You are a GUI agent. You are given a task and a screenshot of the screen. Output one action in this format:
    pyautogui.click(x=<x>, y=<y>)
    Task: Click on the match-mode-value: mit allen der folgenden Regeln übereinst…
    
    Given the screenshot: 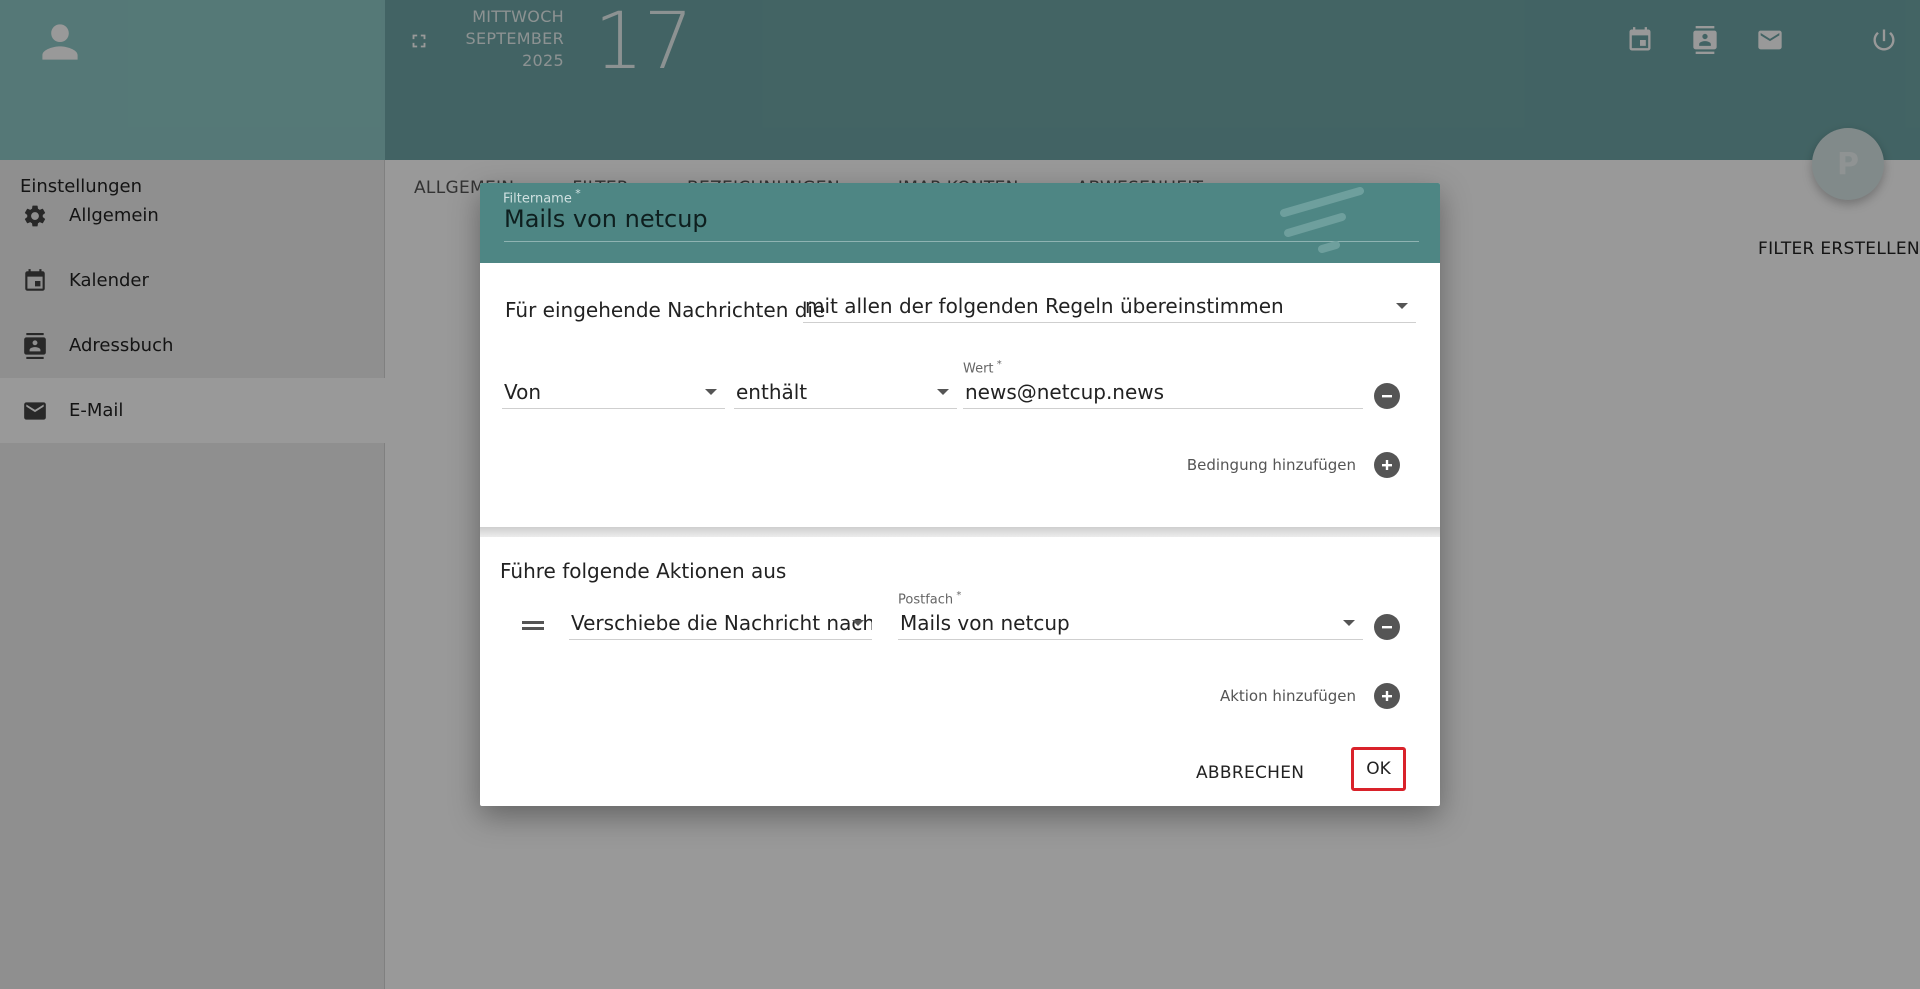 What is the action you would take?
    pyautogui.click(x=1044, y=305)
    